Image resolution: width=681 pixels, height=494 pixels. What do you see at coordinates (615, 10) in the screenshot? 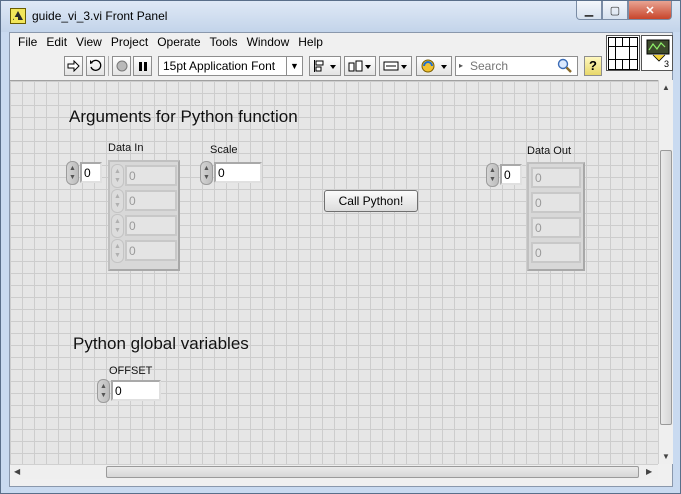
I see `maximize-button: ▢` at bounding box center [615, 10].